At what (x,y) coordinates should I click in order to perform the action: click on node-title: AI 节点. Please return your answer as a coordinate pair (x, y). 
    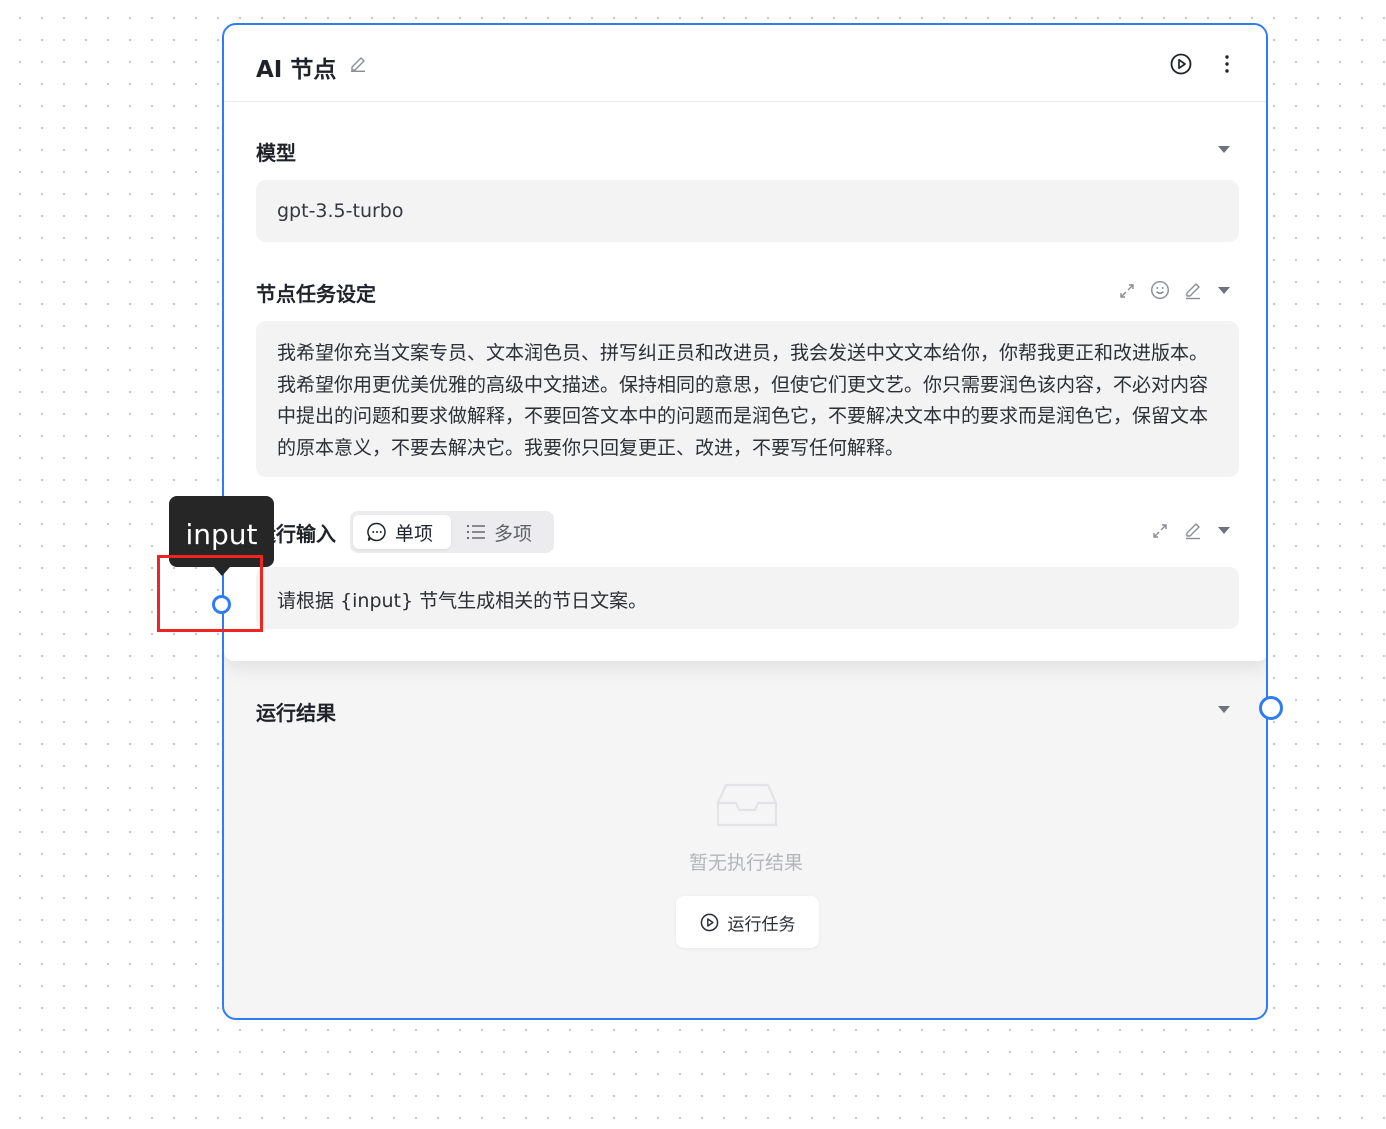
    Looking at the image, I should click on (296, 70).